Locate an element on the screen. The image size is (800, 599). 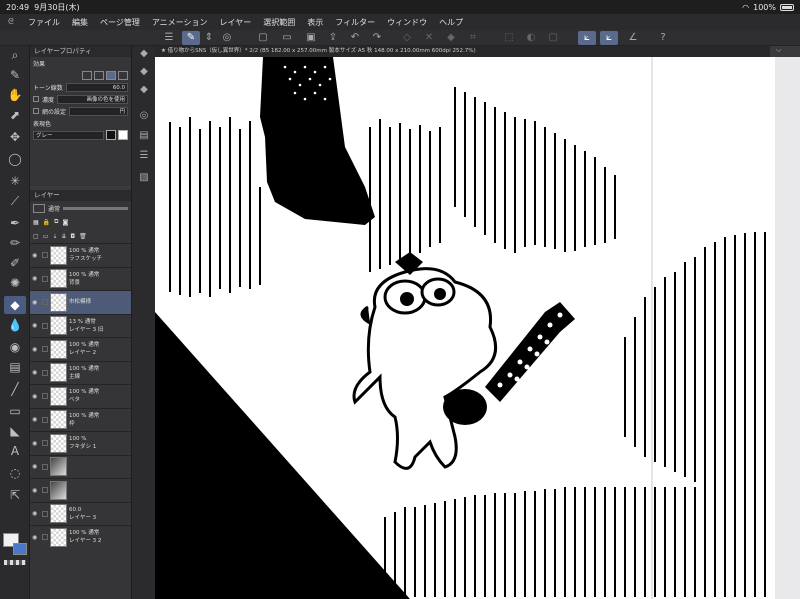
fill-icon: ◉ is located at coordinates (15, 347).